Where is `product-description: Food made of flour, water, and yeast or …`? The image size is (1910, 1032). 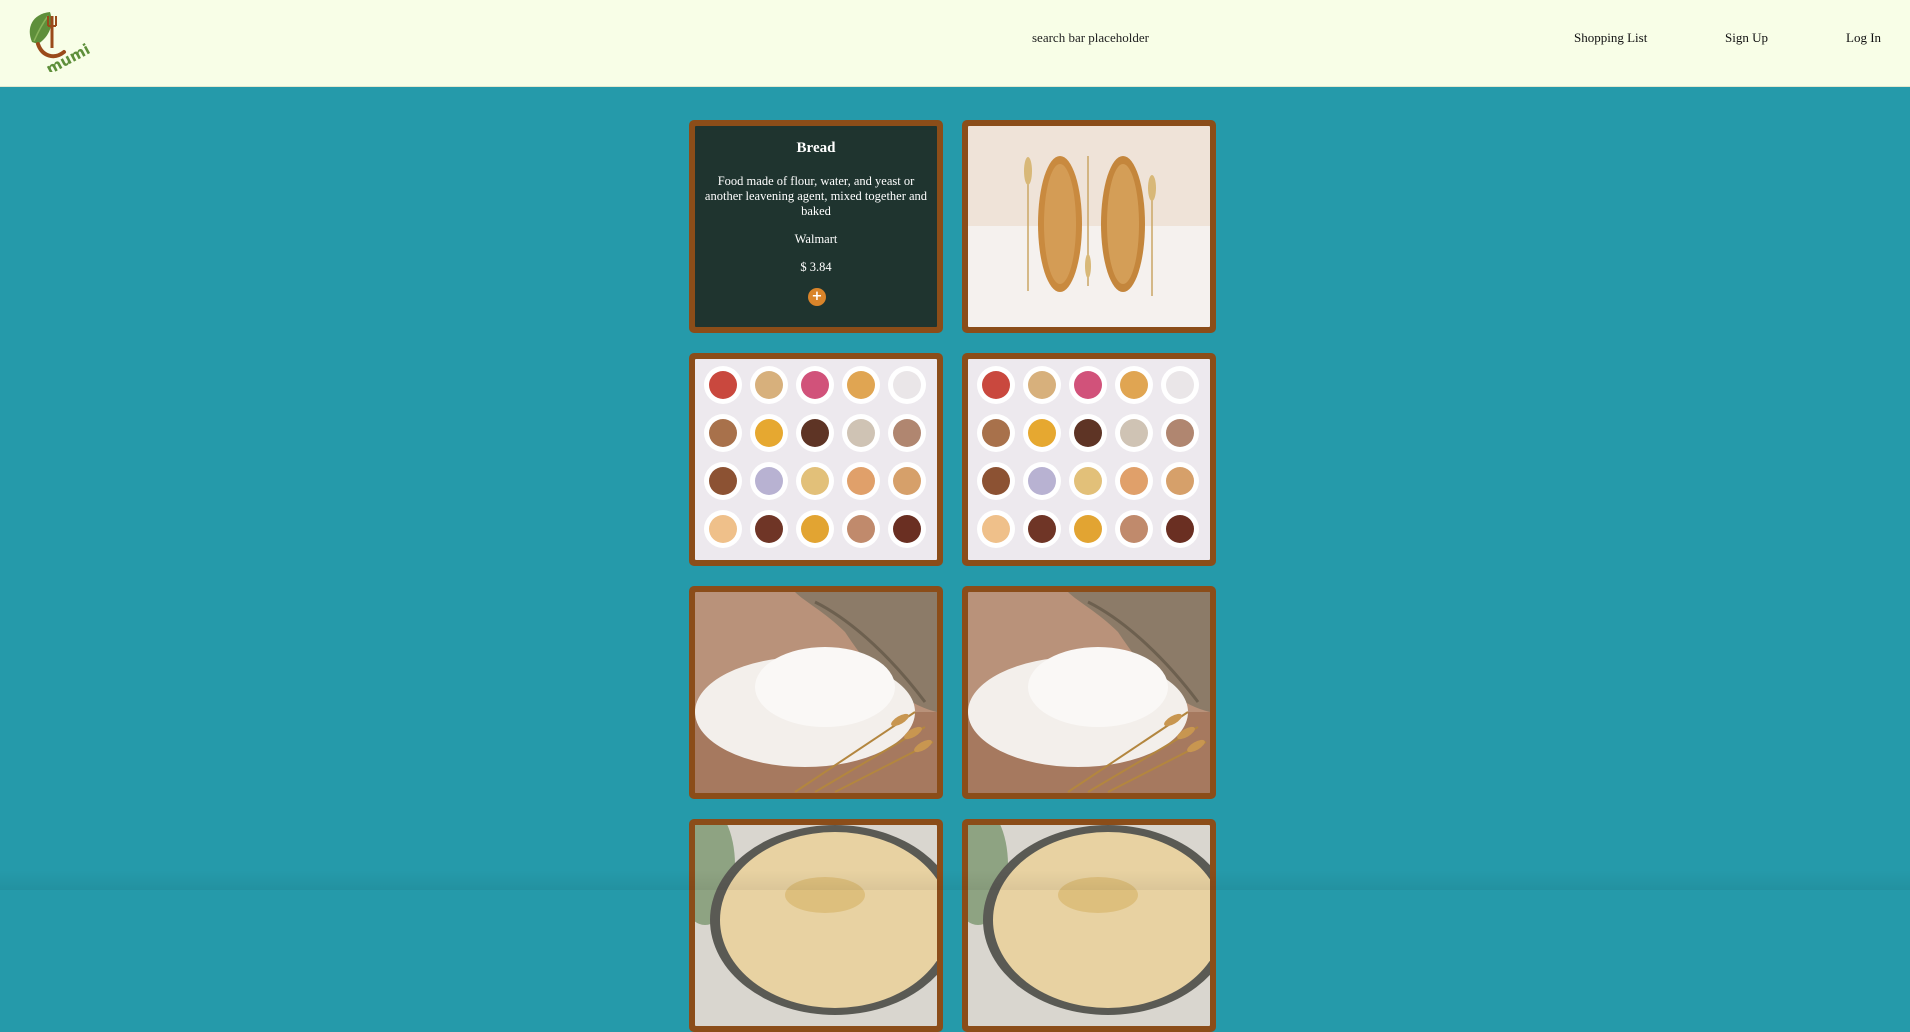
product-description: Food made of flour, water, and yeast or … is located at coordinates (816, 196).